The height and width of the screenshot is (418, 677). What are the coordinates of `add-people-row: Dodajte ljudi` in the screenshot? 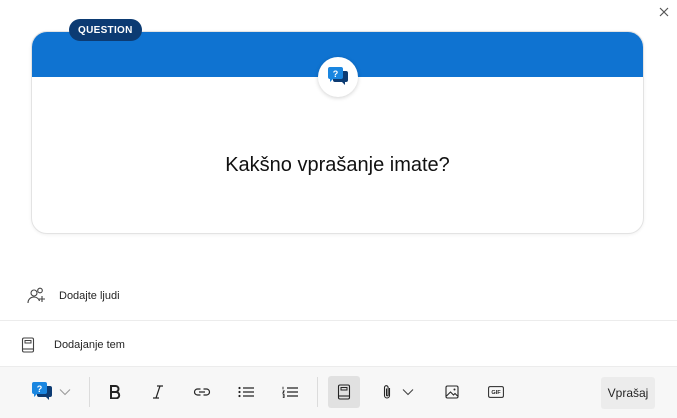 It's located at (338, 296).